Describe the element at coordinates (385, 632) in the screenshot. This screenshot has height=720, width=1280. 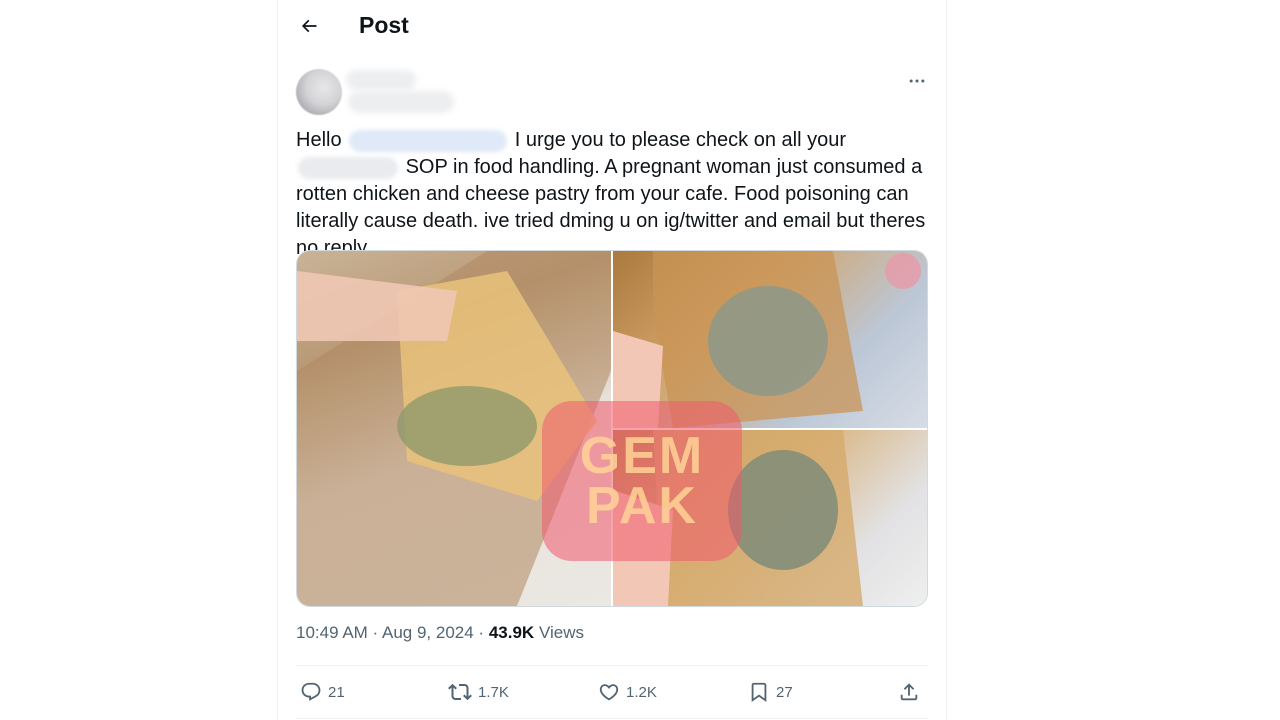
I see `post-timestamp: 10:49 AM · Aug 9, 2024` at that location.